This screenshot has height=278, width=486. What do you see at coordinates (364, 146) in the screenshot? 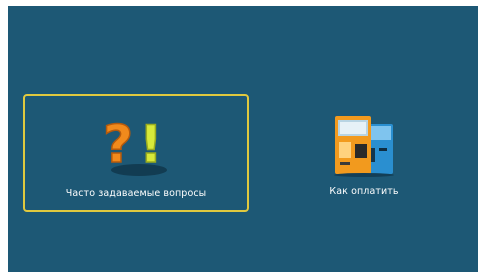
I see `payment-terminal-icon` at bounding box center [364, 146].